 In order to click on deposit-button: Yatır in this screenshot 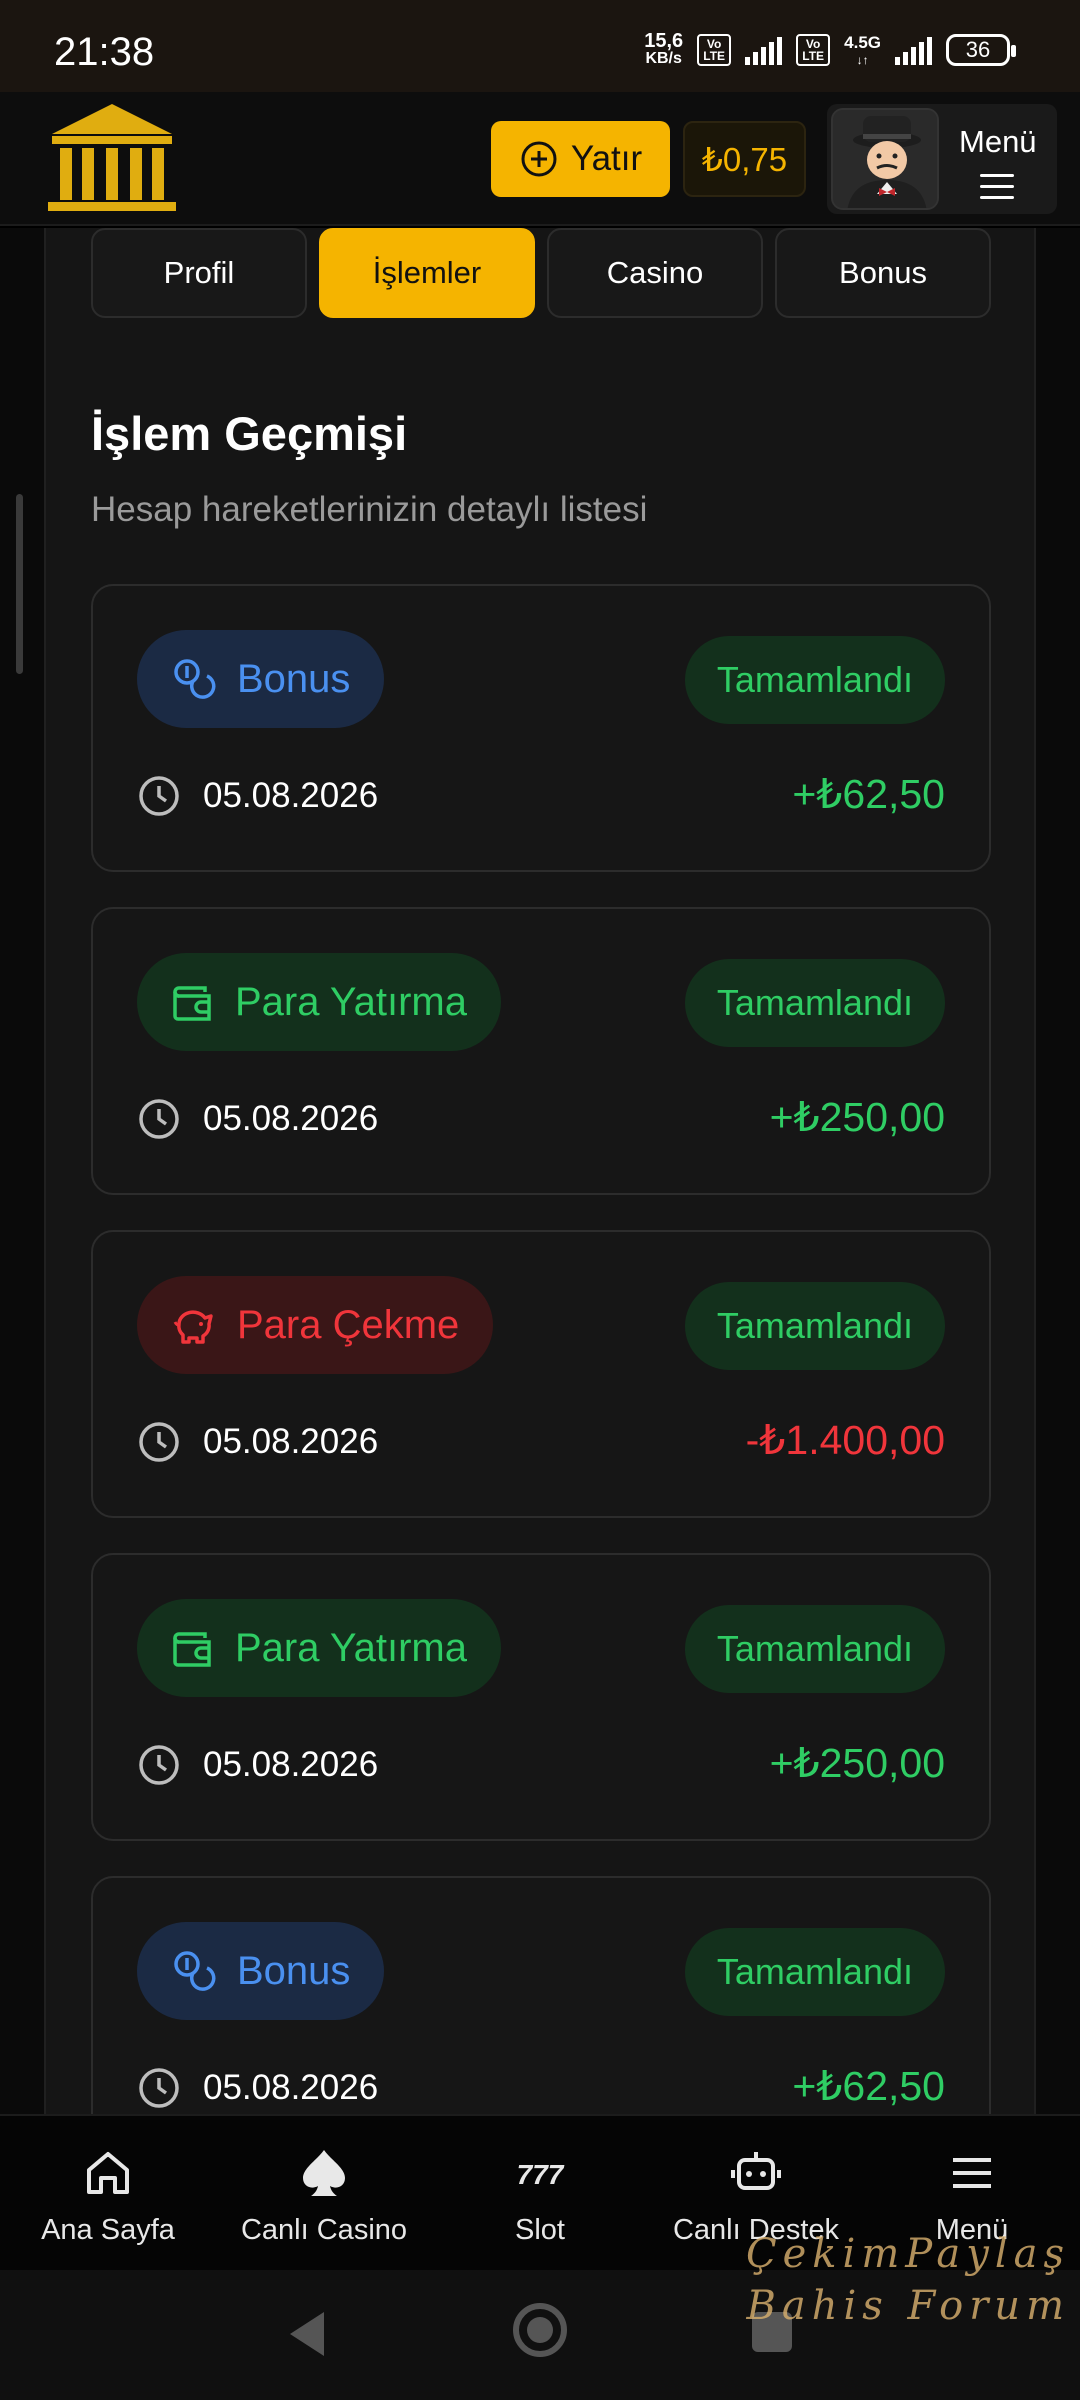, I will do `click(580, 159)`.